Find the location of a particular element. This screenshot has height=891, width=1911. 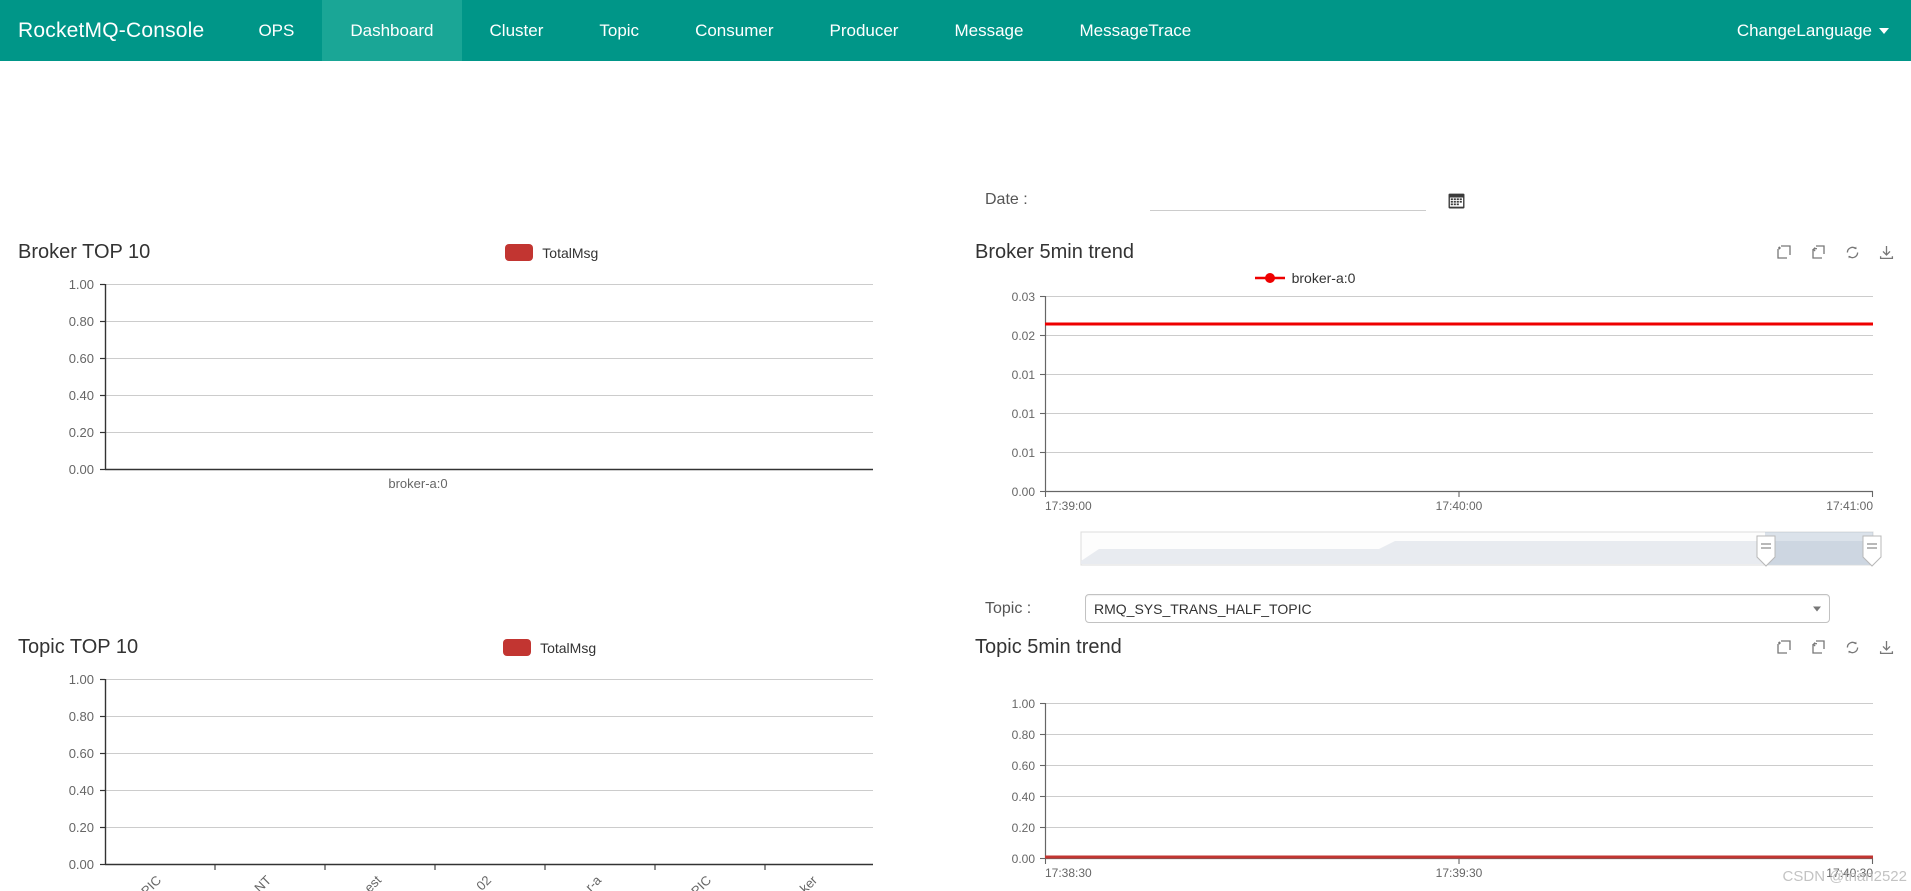

chart-broker-top-10: 1.00 0.80 0.60 0.40 0.20 0.00 broker-a:0 is located at coordinates (448, 394).